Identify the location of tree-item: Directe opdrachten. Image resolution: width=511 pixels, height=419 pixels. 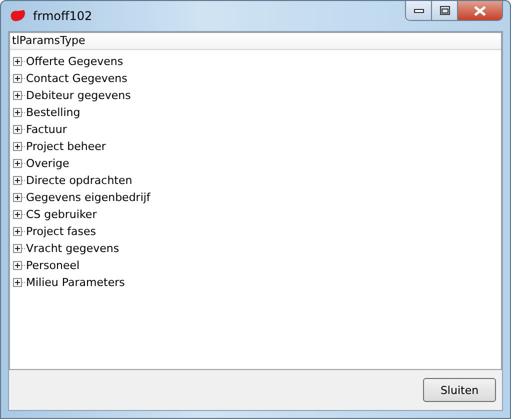
(79, 180).